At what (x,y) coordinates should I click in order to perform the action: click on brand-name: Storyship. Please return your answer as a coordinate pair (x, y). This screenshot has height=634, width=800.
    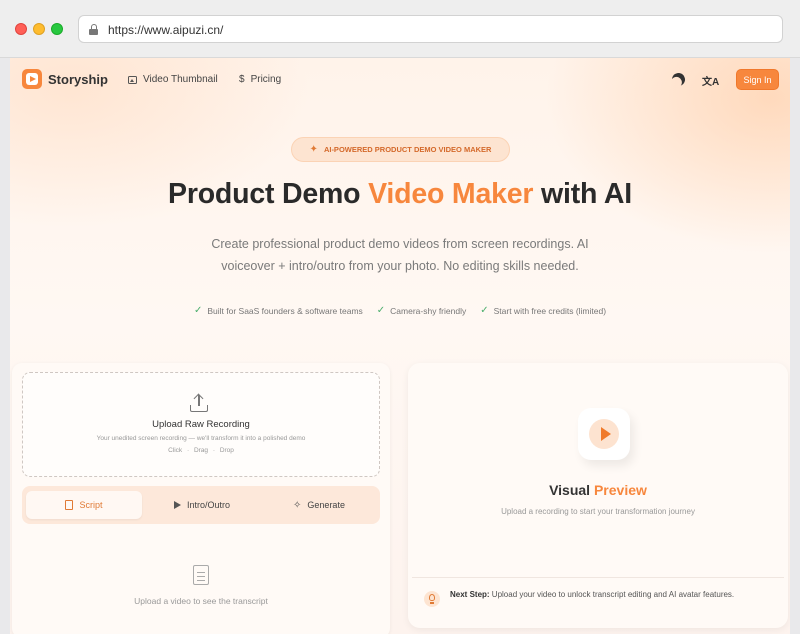
    Looking at the image, I should click on (78, 79).